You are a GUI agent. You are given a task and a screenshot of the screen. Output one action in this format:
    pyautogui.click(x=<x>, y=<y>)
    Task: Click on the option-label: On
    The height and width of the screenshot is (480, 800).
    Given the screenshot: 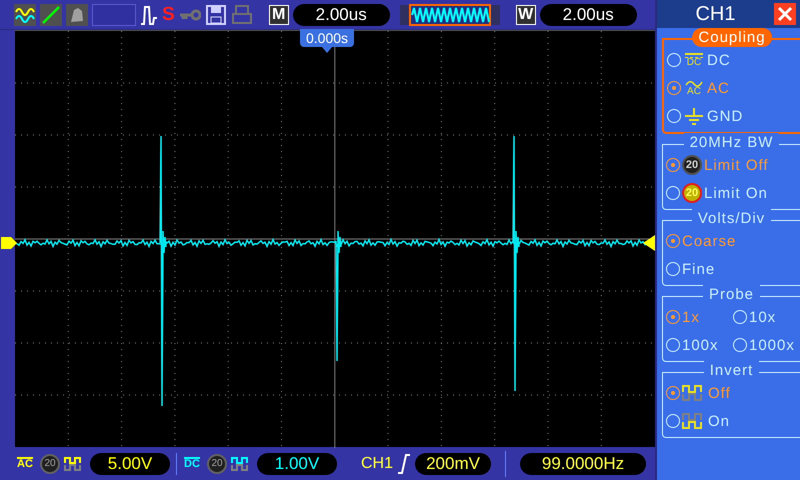 What is the action you would take?
    pyautogui.click(x=719, y=421)
    